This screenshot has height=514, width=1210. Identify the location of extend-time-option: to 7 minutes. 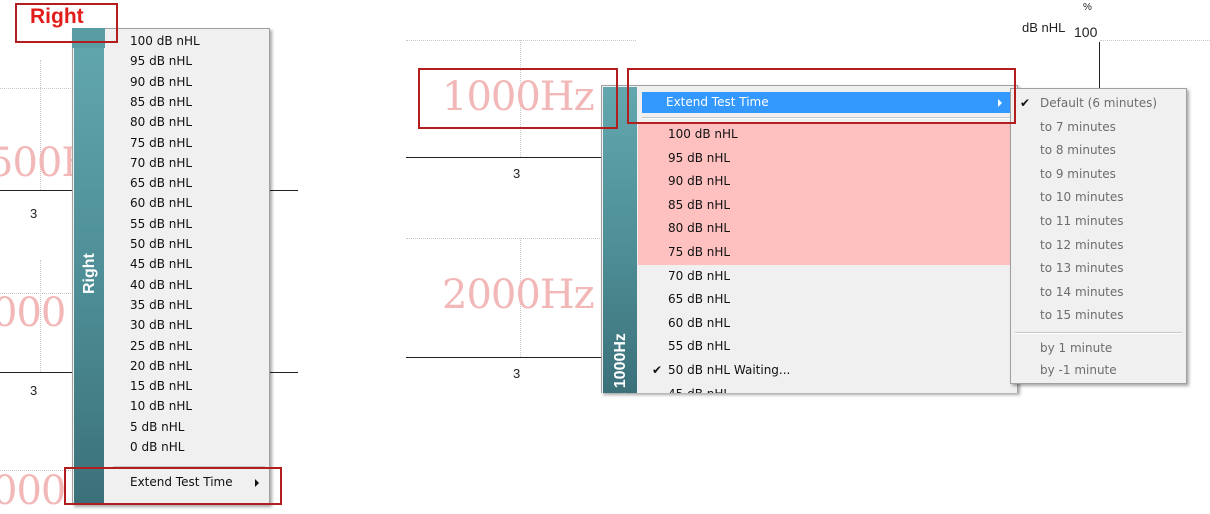
(1098, 128).